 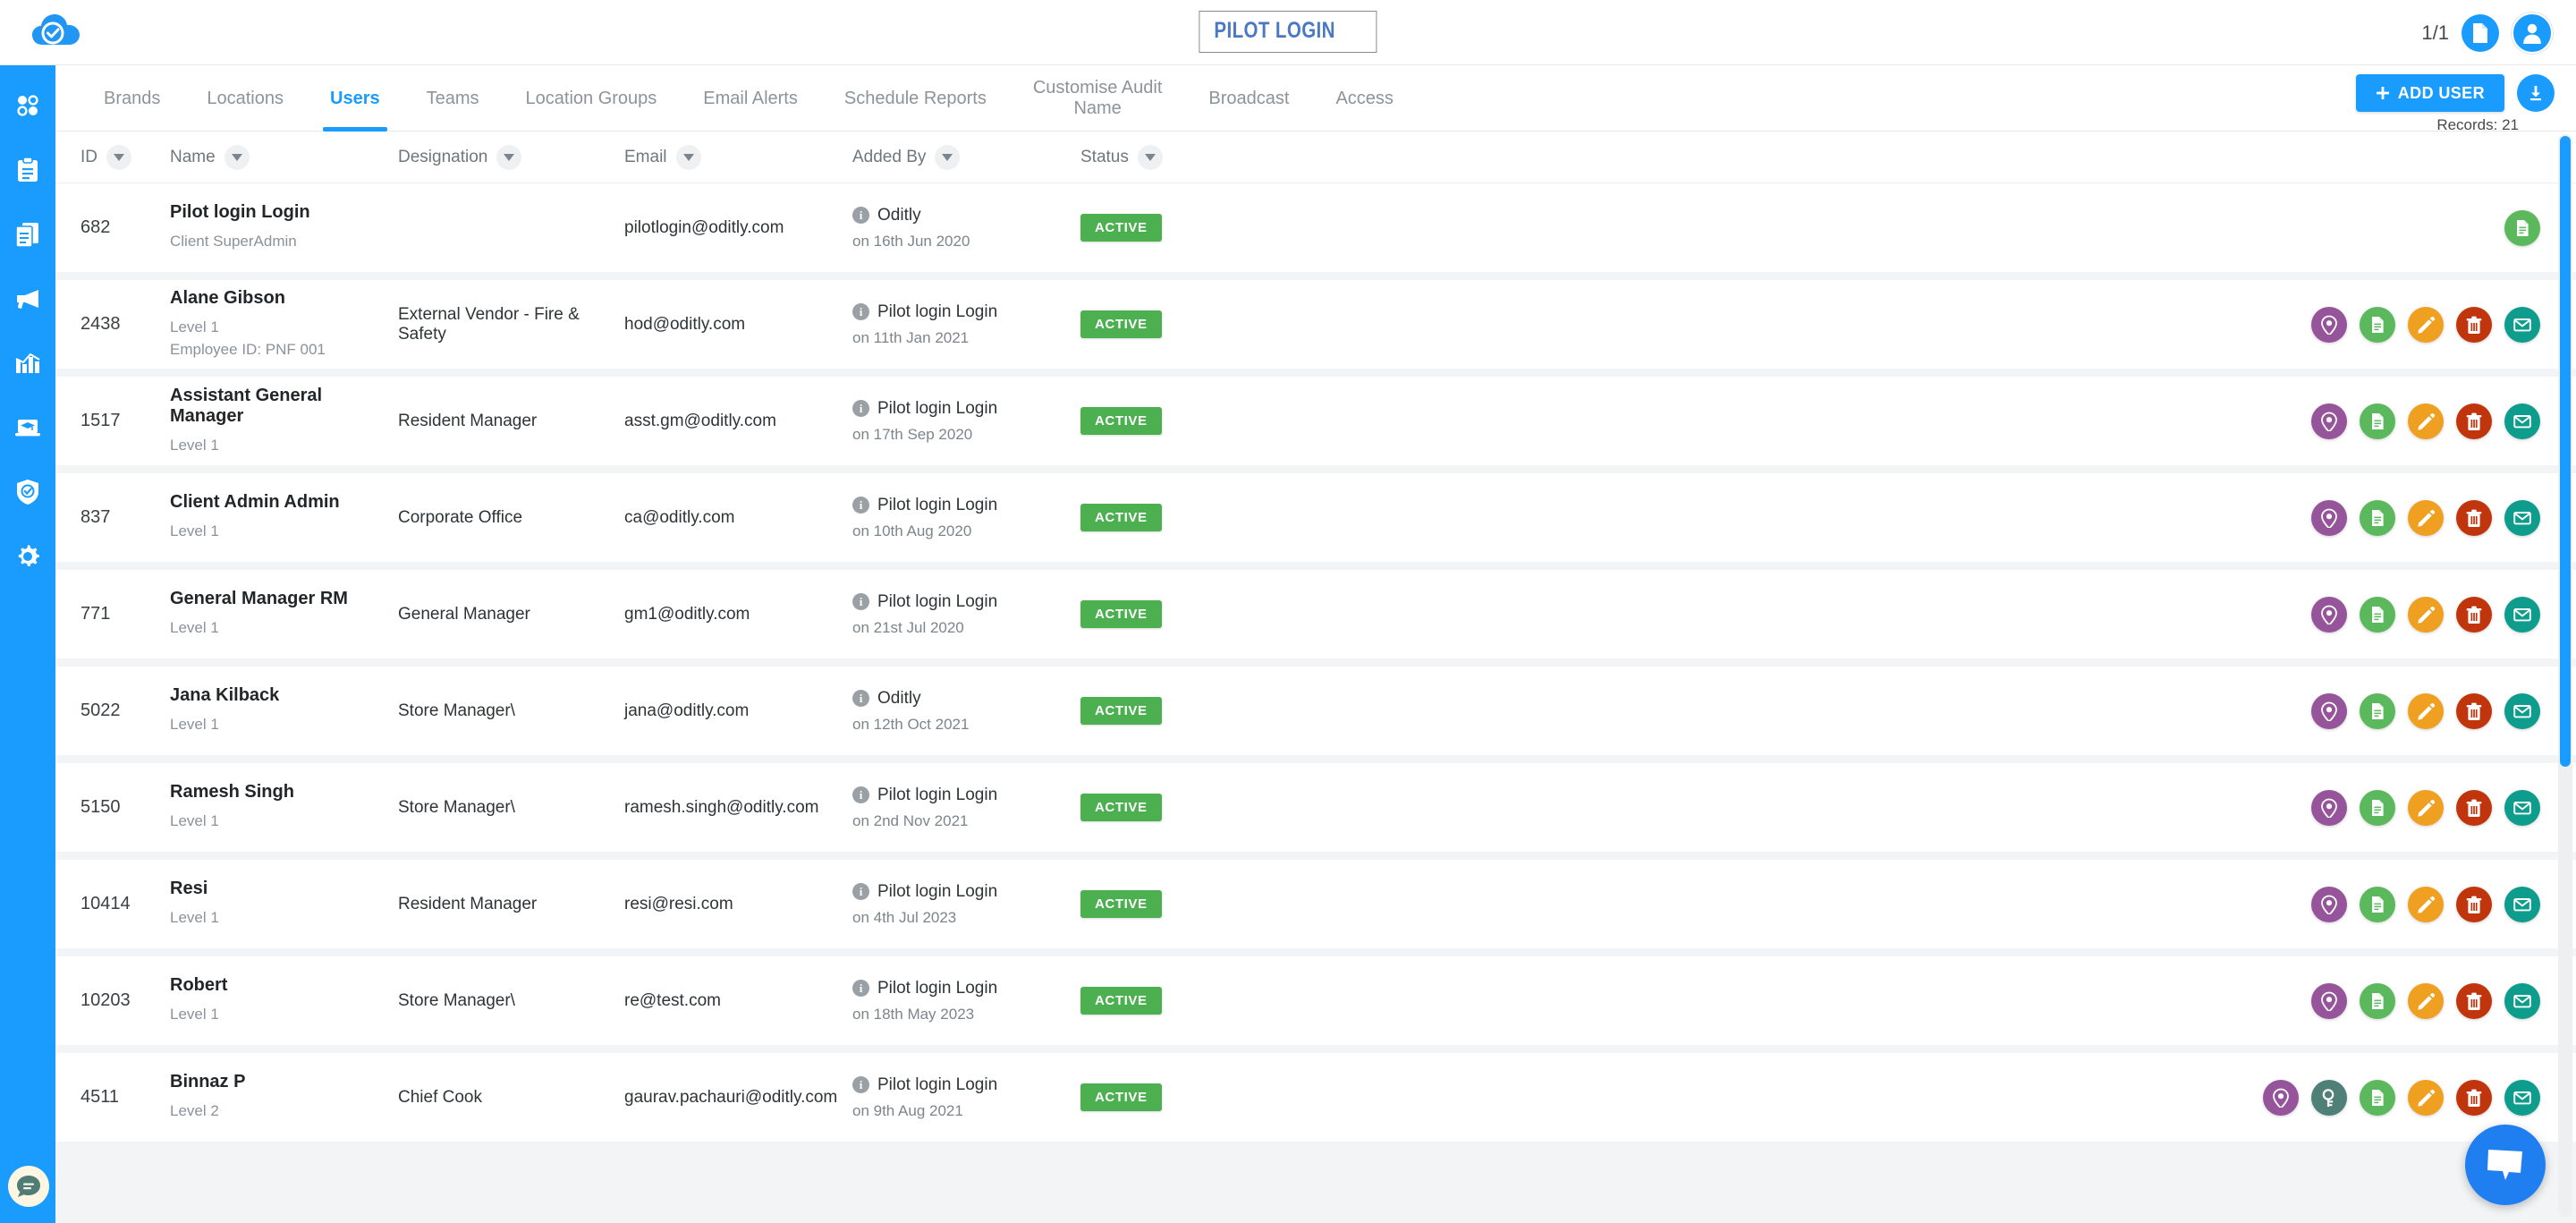 I want to click on tab-teams: Teams, so click(x=453, y=98).